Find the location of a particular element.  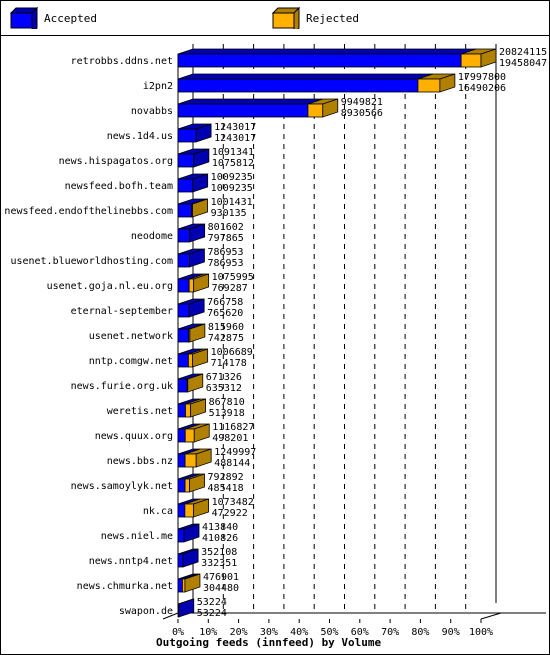

chart-title: Outgoing feeds (innfeed) by Volume is located at coordinates (269, 642).